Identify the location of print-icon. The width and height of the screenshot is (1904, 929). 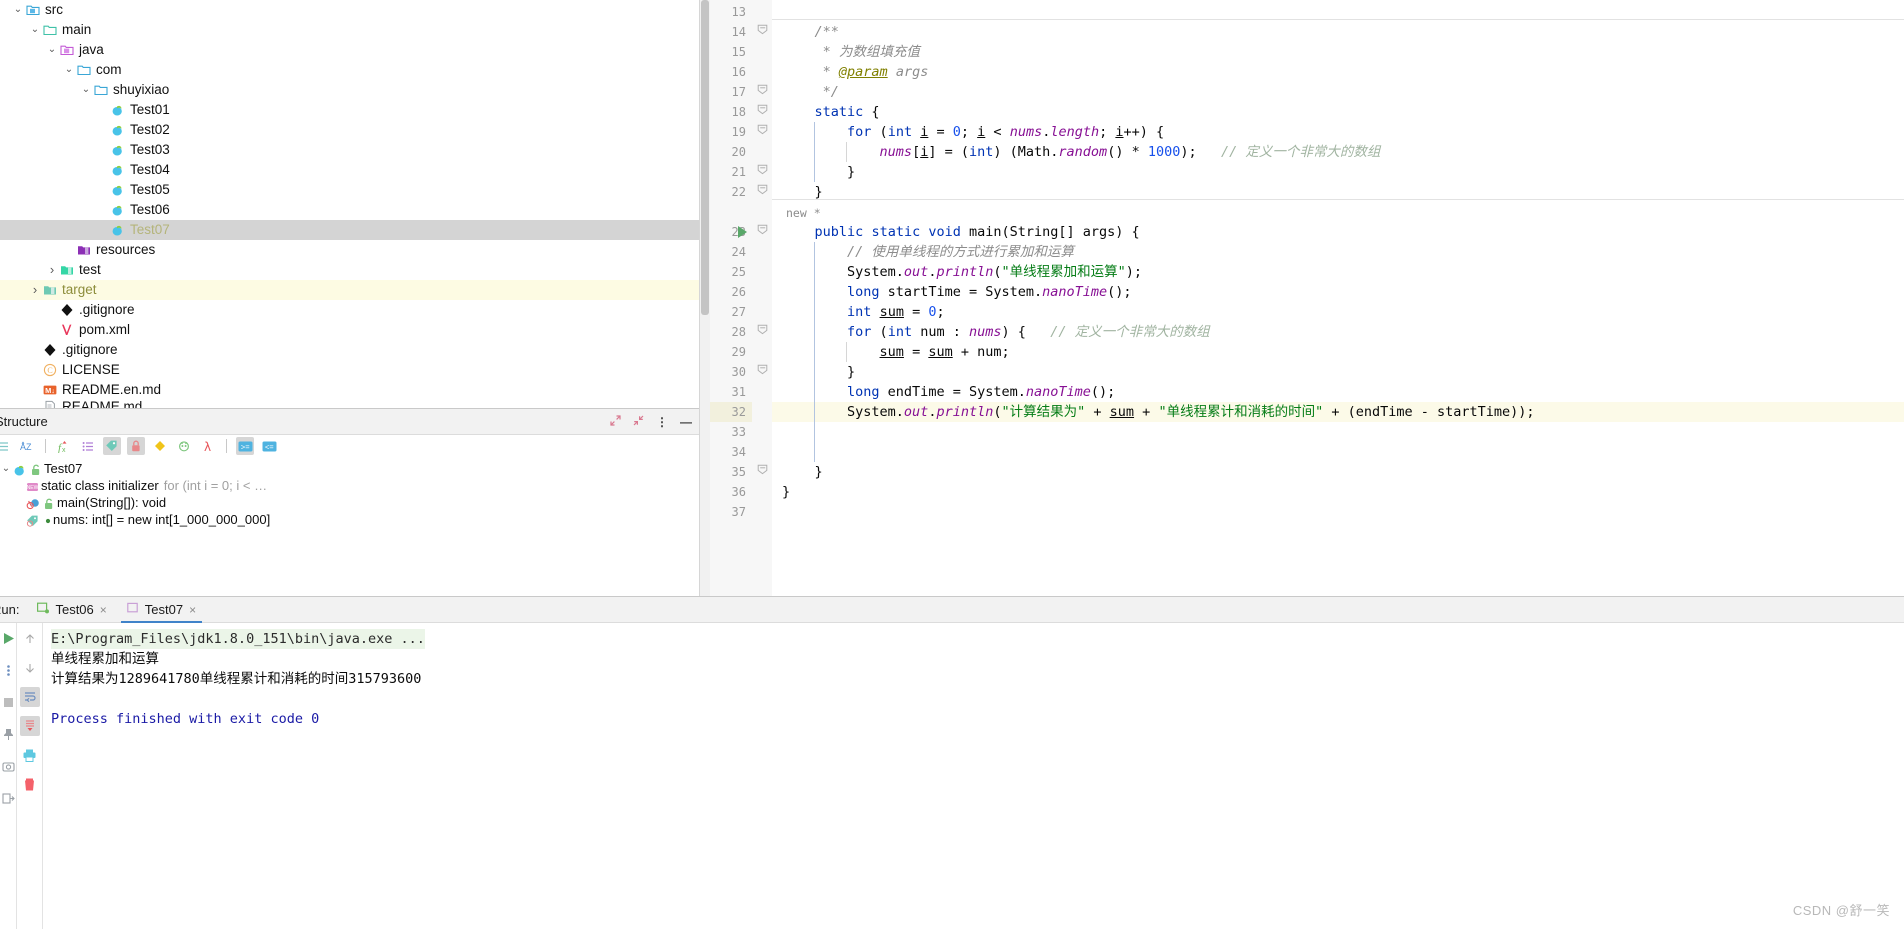
(30, 755).